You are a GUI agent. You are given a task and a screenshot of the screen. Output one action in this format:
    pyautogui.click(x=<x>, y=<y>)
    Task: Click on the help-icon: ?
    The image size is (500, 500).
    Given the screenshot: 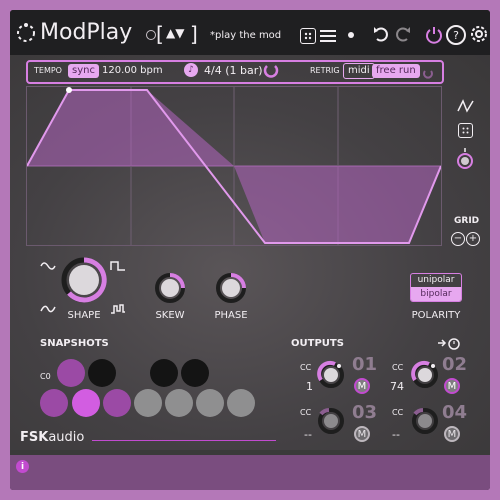 What is the action you would take?
    pyautogui.click(x=456, y=35)
    